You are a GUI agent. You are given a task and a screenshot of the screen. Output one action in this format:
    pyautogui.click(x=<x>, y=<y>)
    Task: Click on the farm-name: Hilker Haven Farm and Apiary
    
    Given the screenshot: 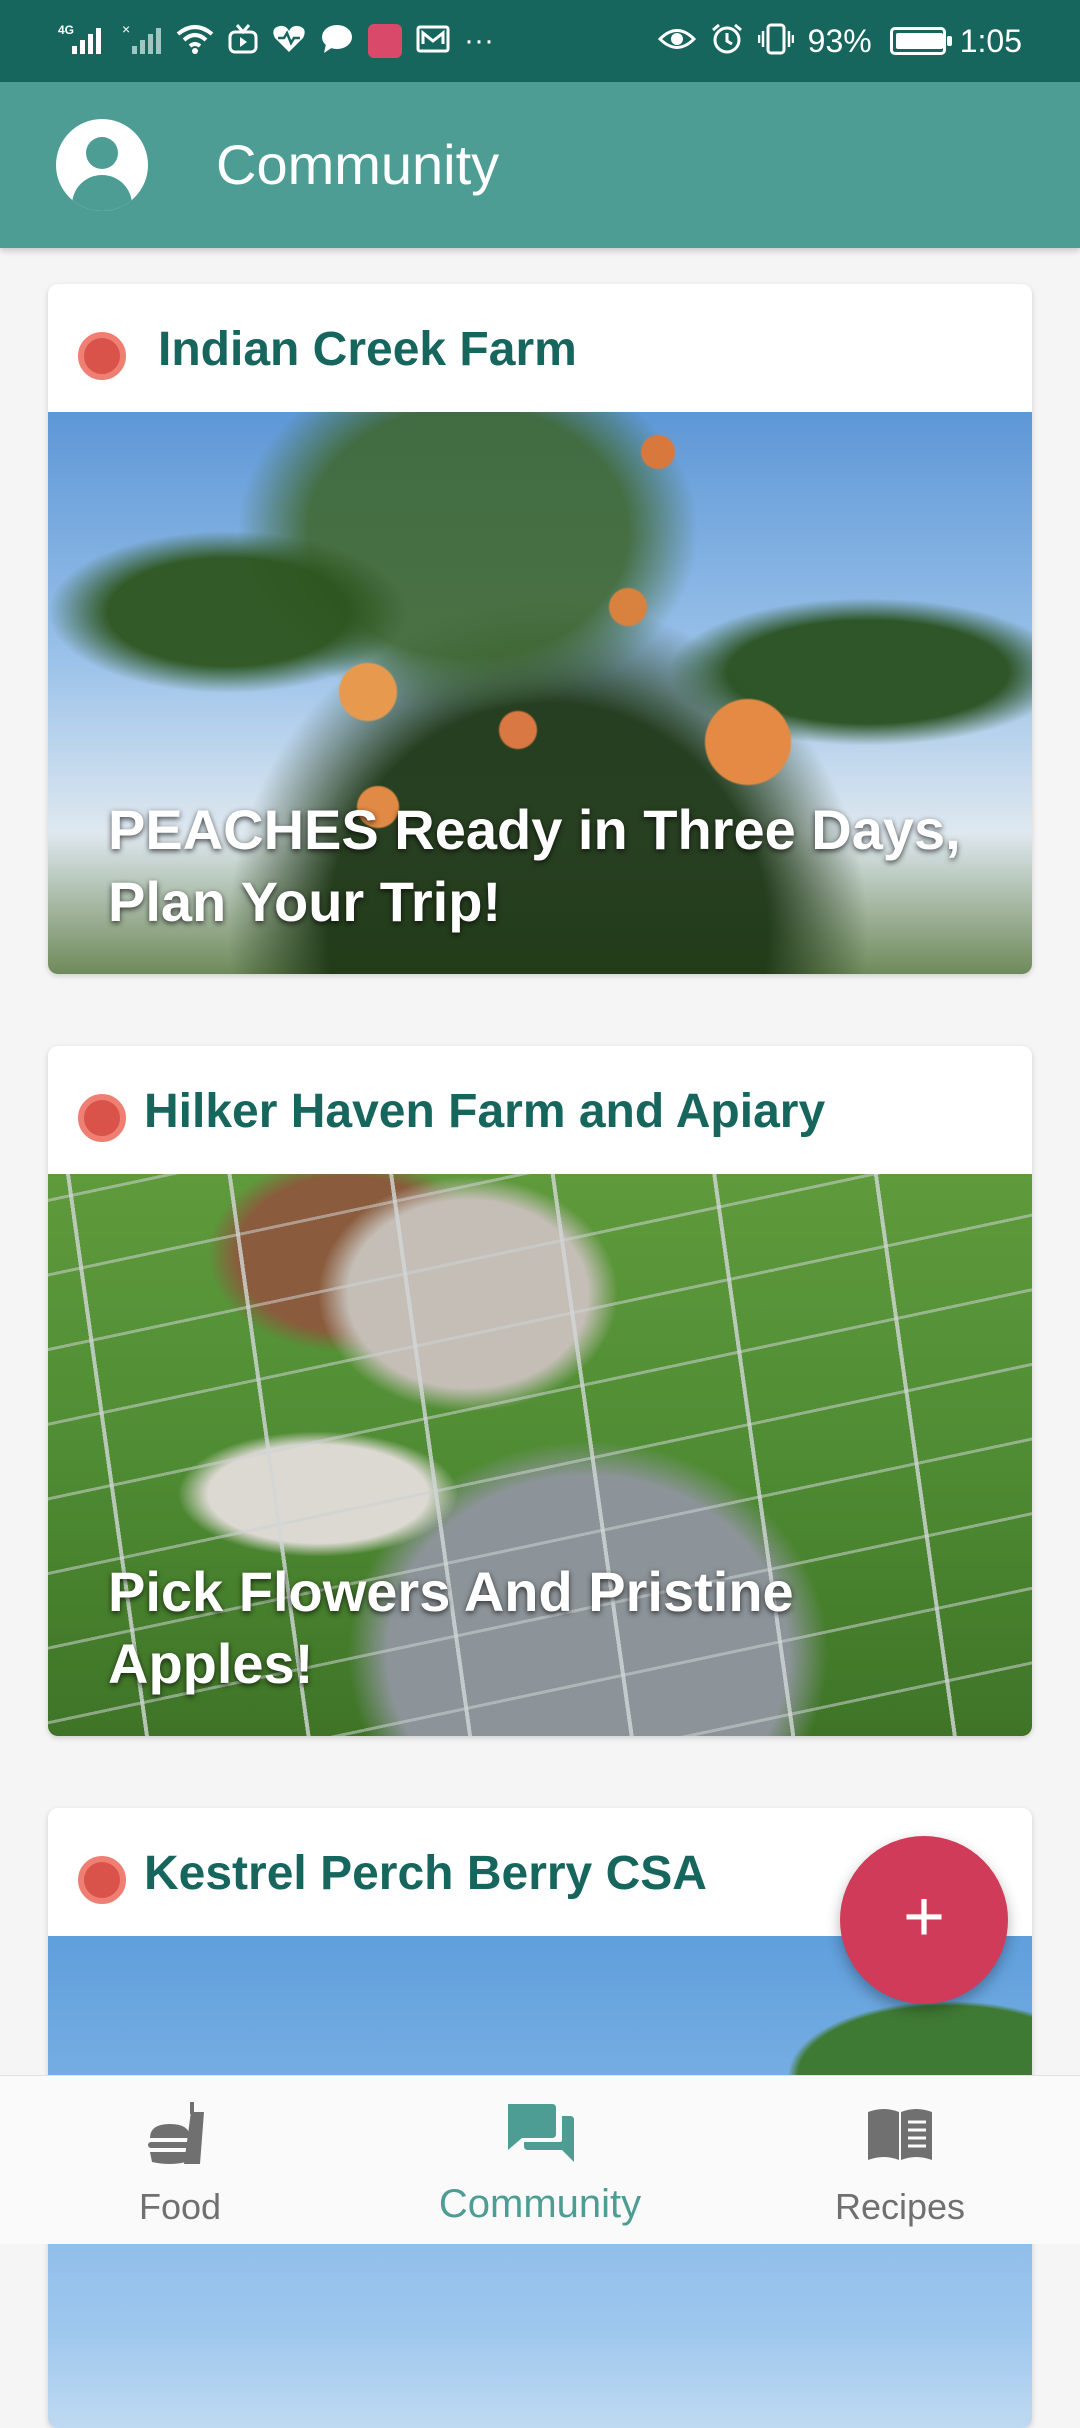 What is the action you would take?
    pyautogui.click(x=484, y=1111)
    